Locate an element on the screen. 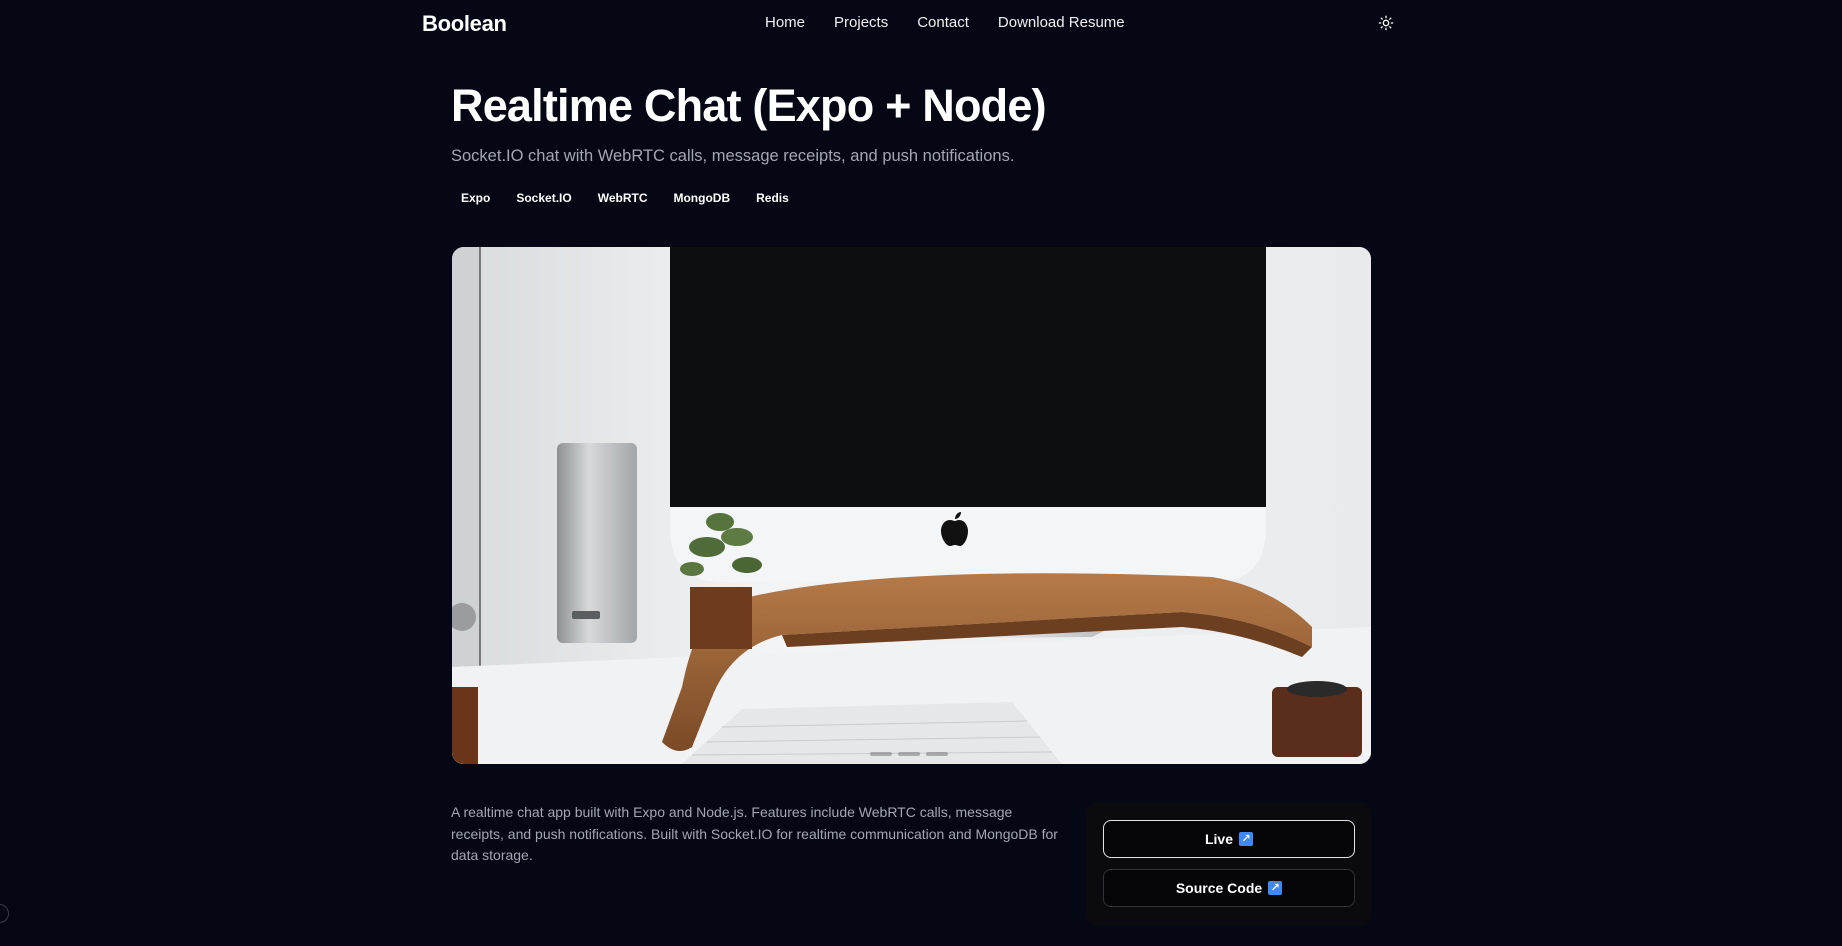 This screenshot has height=946, width=1842. source-code-link-label: Source Code is located at coordinates (1219, 888).